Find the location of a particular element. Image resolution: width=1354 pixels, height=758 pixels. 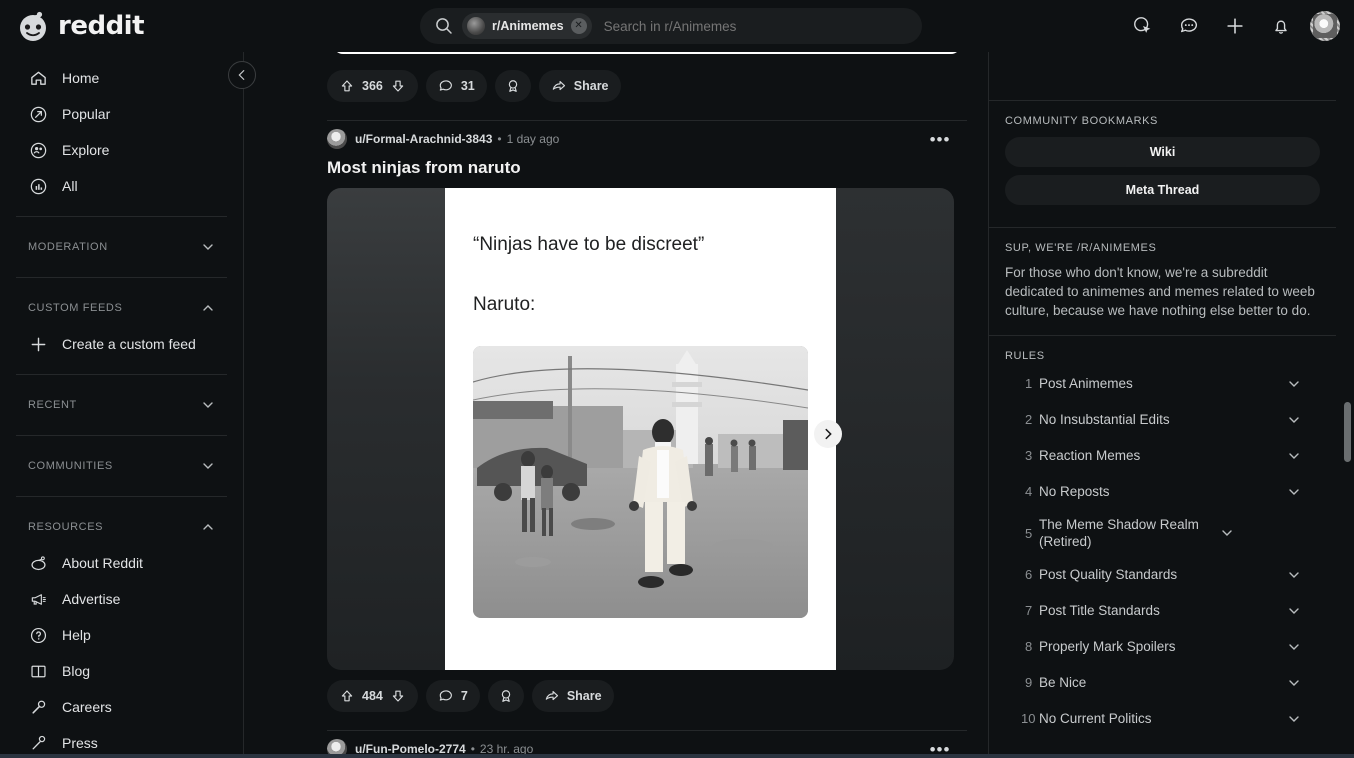

section-title: COMMUNITIES is located at coordinates (70, 466).